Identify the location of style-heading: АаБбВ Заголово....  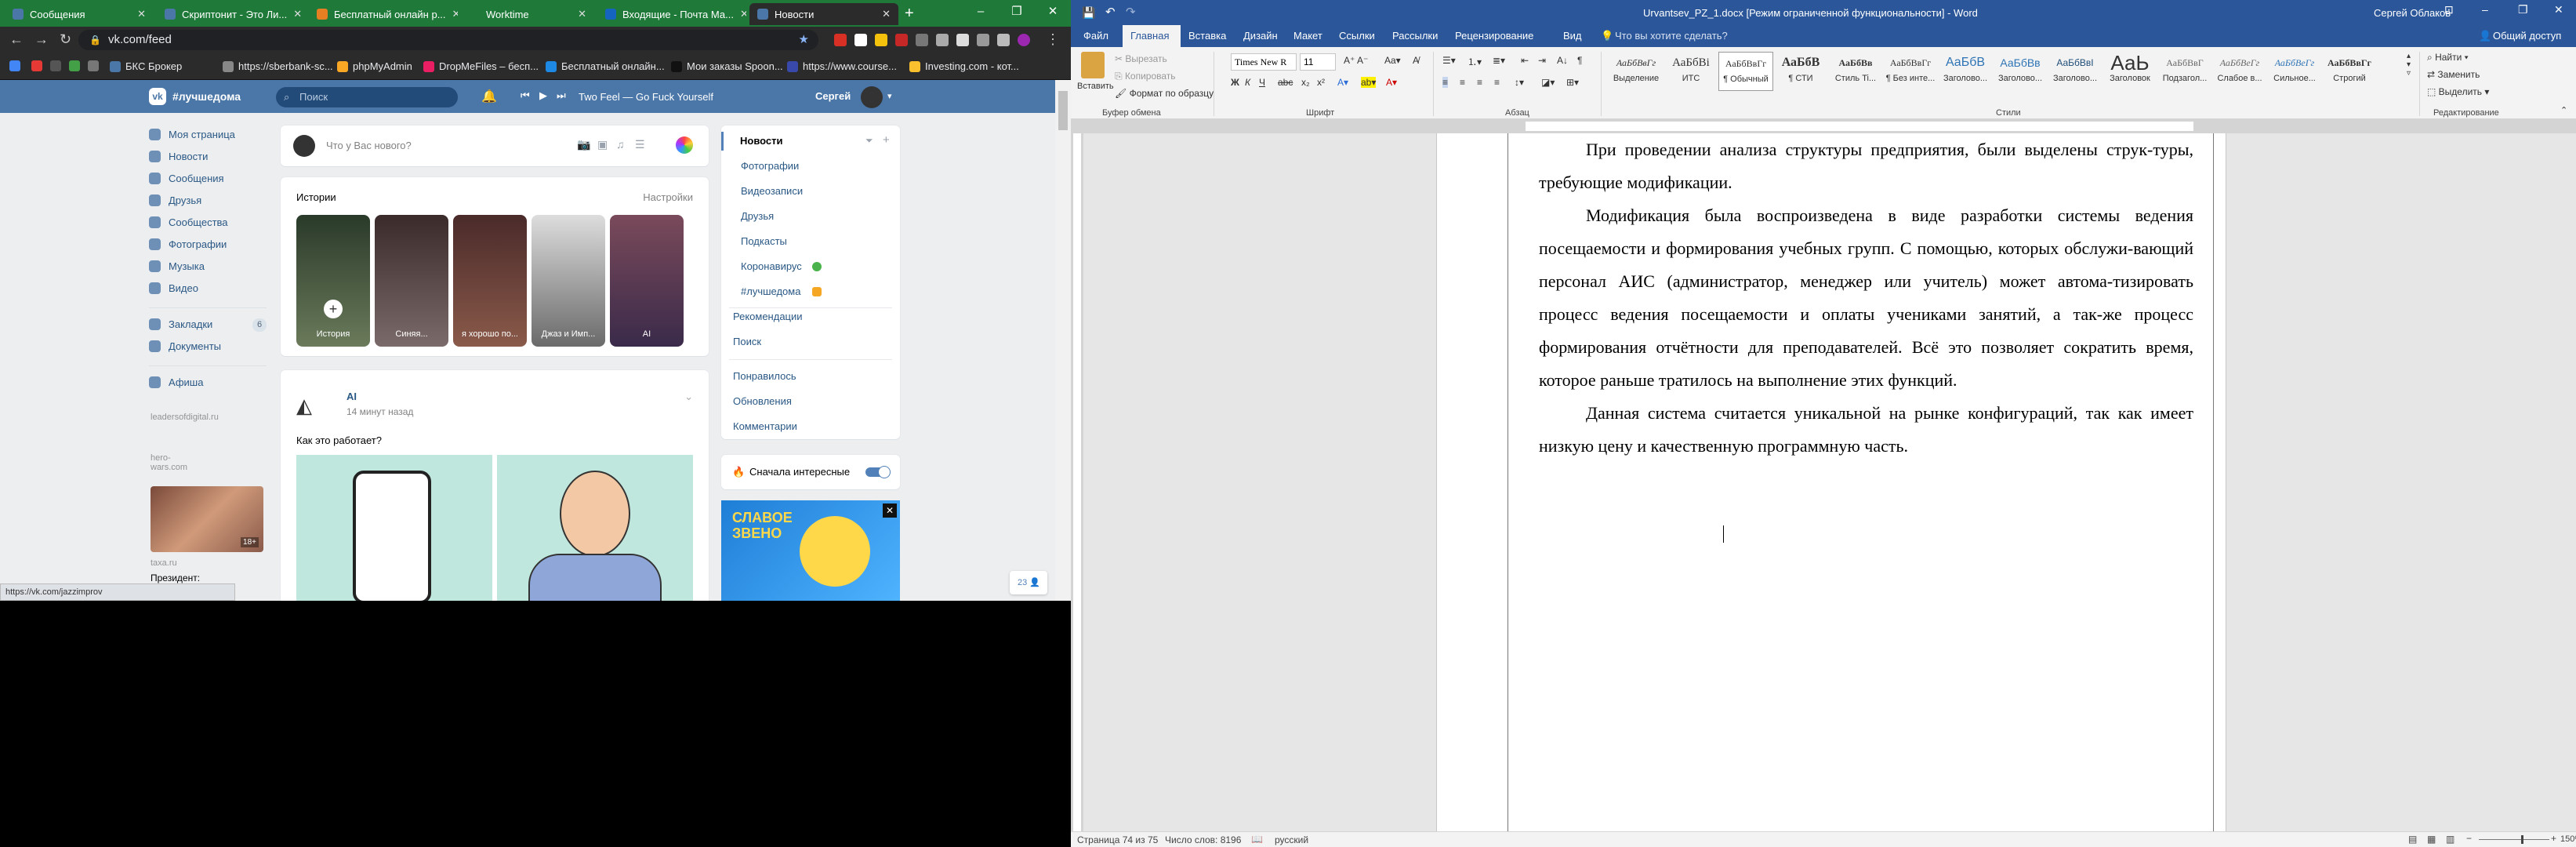
(1966, 71).